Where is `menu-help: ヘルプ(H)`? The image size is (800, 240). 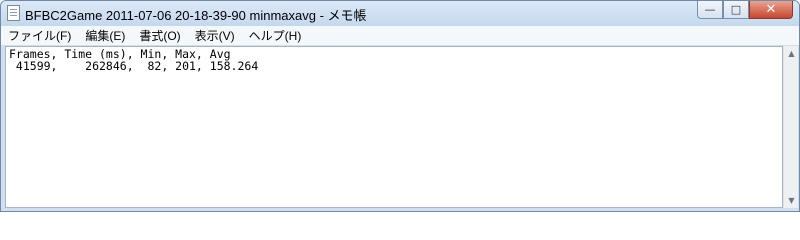 menu-help: ヘルプ(H) is located at coordinates (275, 35).